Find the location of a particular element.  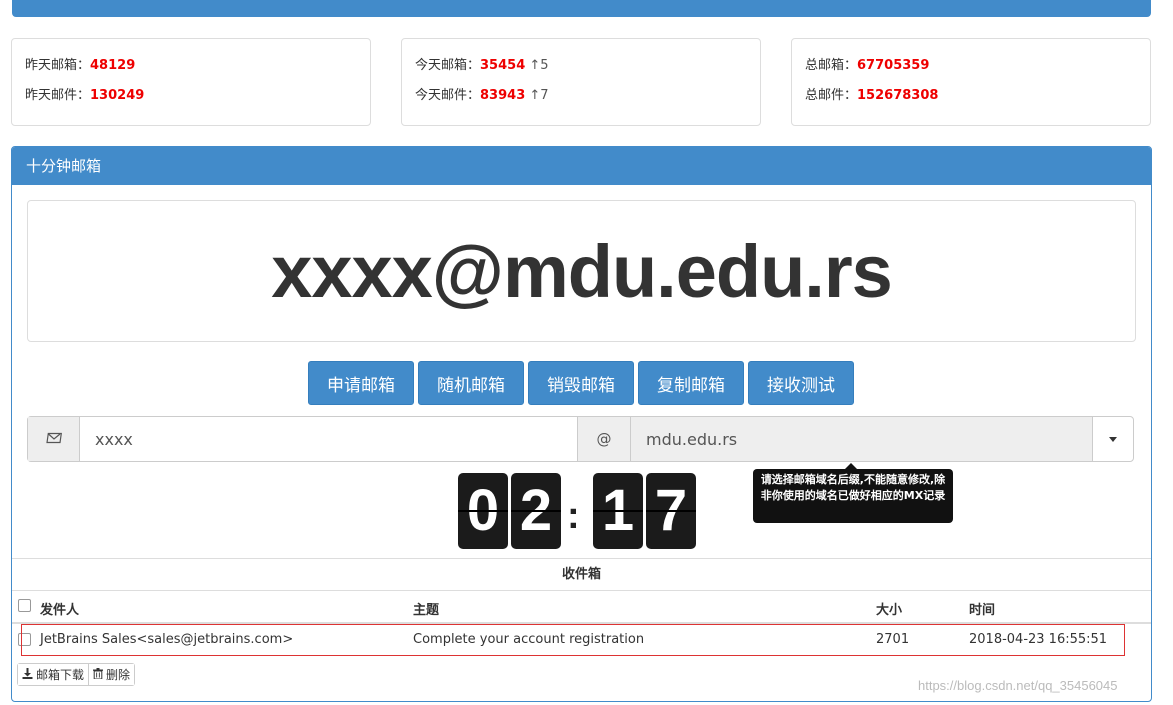

action-buttons: 申请邮箱 随机邮箱 销毁邮箱 复制邮箱 接收测试 is located at coordinates (581, 383).